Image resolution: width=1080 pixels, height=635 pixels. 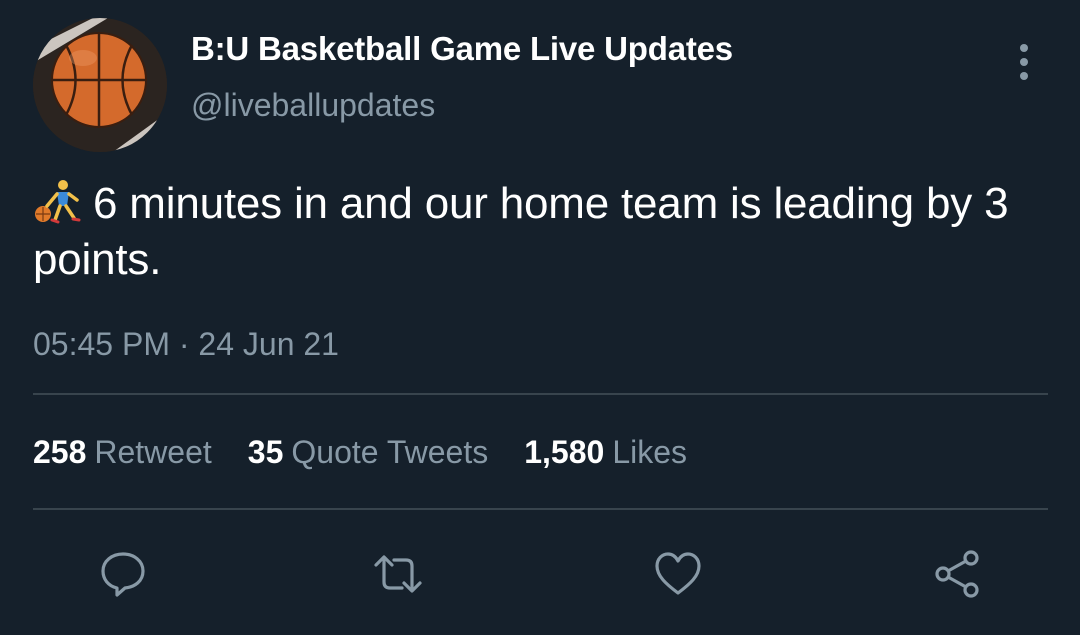 What do you see at coordinates (313, 105) in the screenshot?
I see `user-handle: @liveballupdates` at bounding box center [313, 105].